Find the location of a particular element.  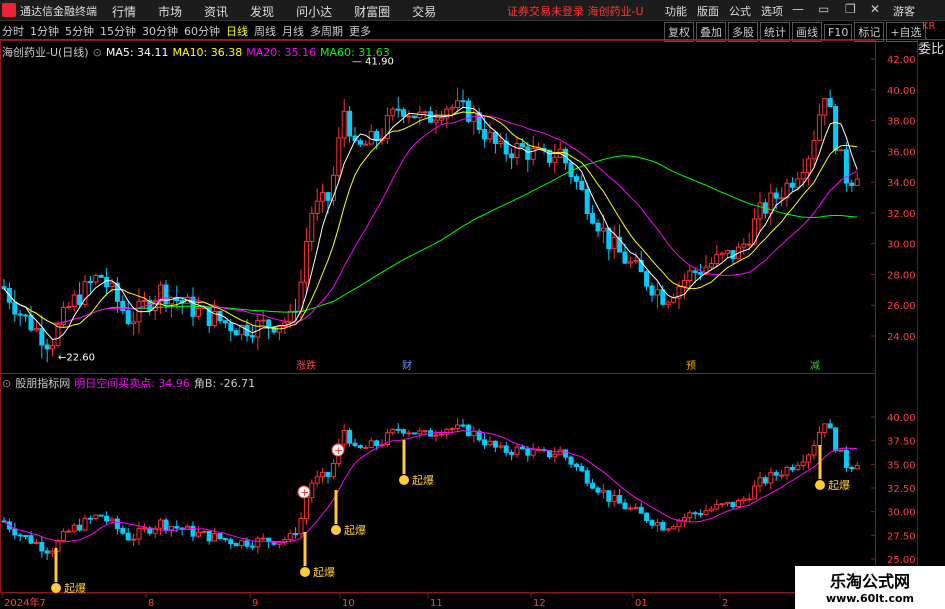

tab-timeshare: 分时 is located at coordinates (13, 31).